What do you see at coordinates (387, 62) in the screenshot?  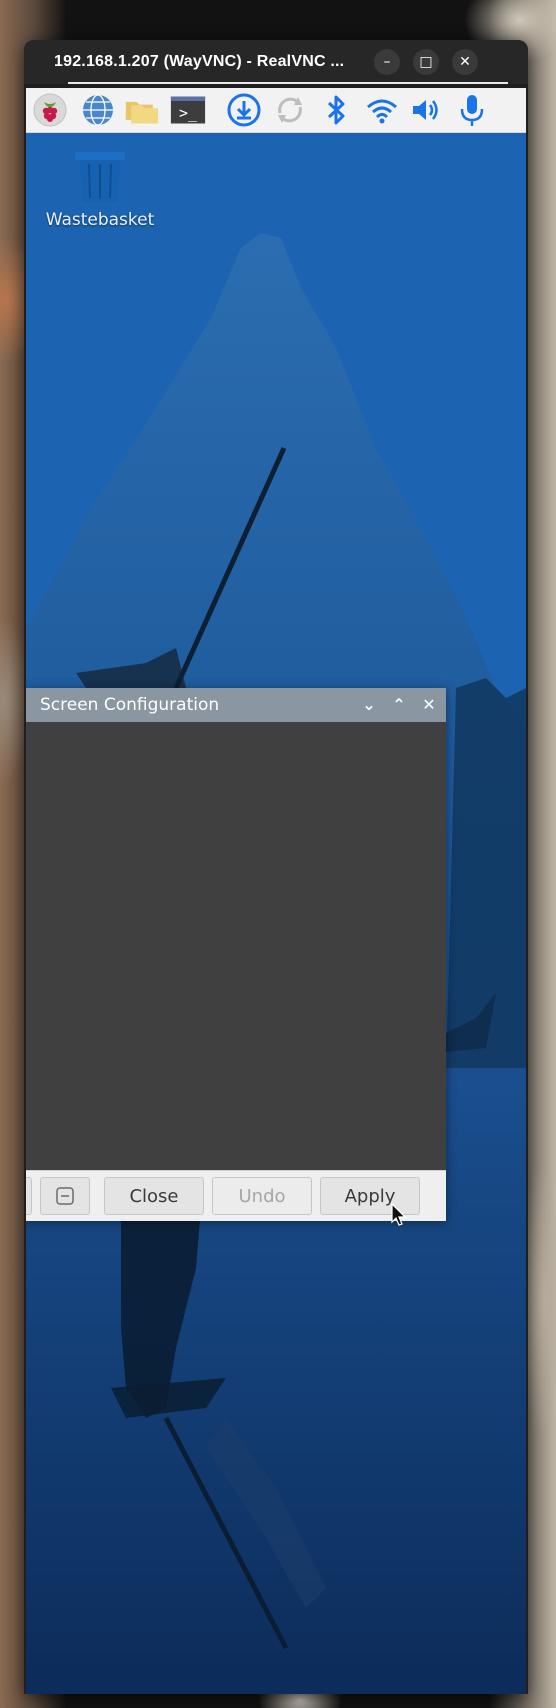 I see `vnc-minimize-button: –` at bounding box center [387, 62].